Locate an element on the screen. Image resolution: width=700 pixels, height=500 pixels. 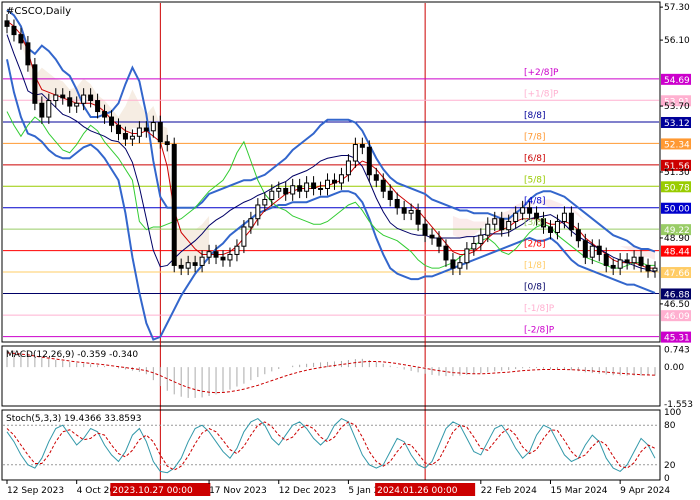
price-label-text: 46.09 is located at coordinates (677, 317).